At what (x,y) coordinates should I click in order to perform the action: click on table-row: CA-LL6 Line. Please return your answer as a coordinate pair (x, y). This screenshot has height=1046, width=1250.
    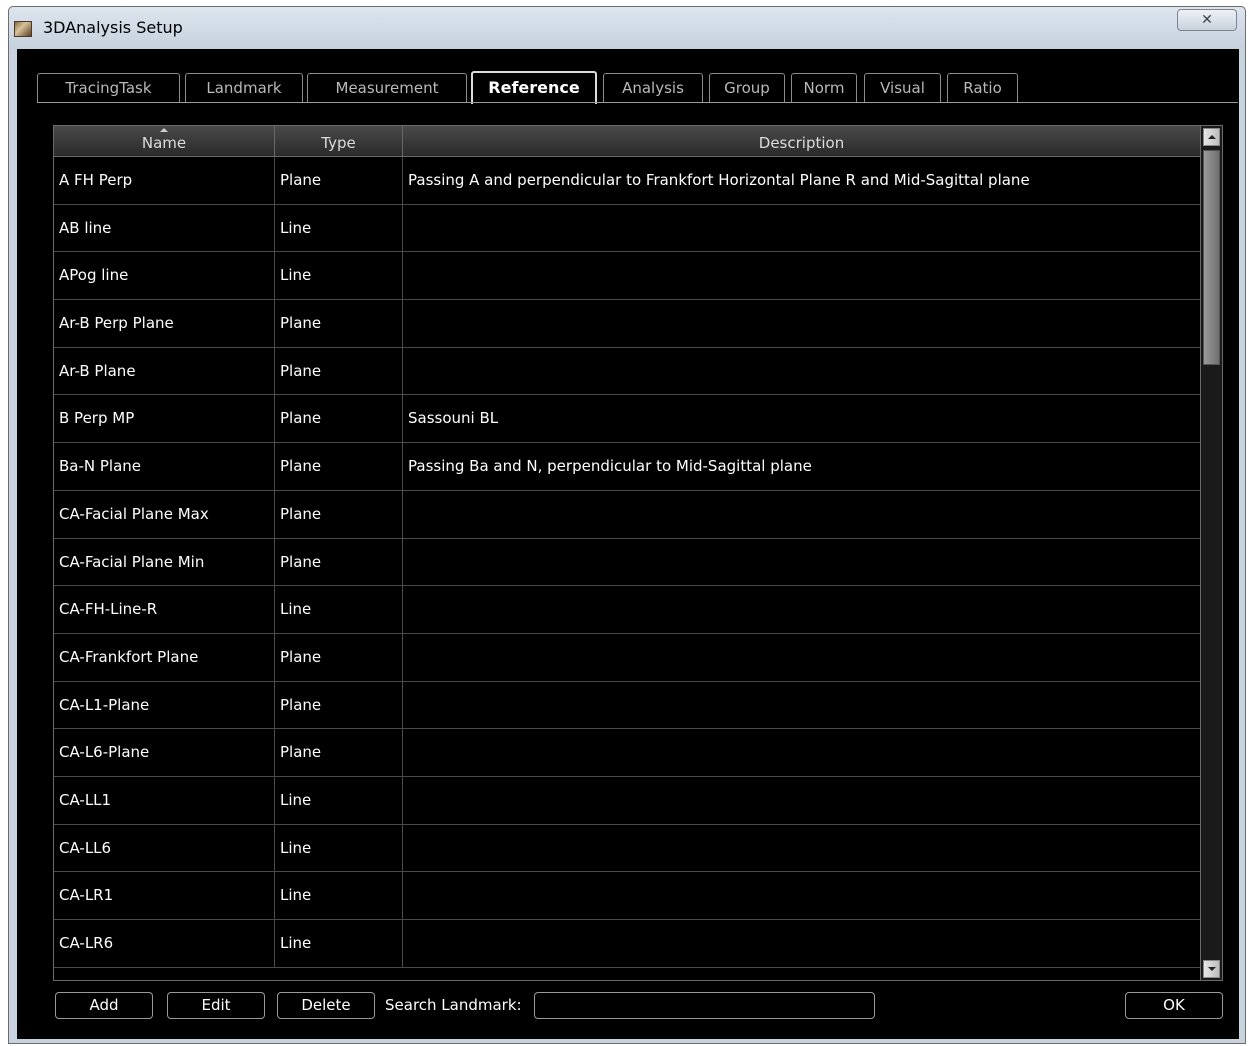
    Looking at the image, I should click on (627, 848).